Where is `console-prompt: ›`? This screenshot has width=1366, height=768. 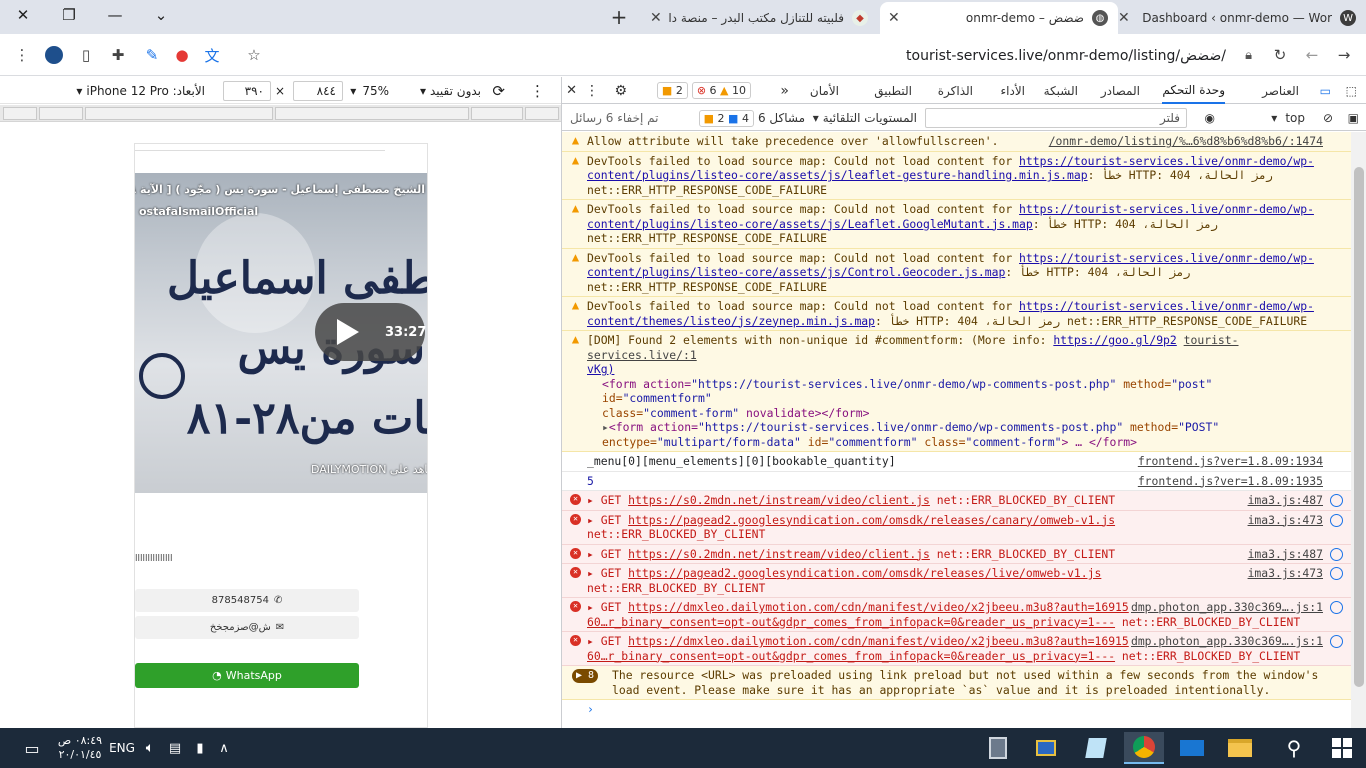 console-prompt: › is located at coordinates (956, 709).